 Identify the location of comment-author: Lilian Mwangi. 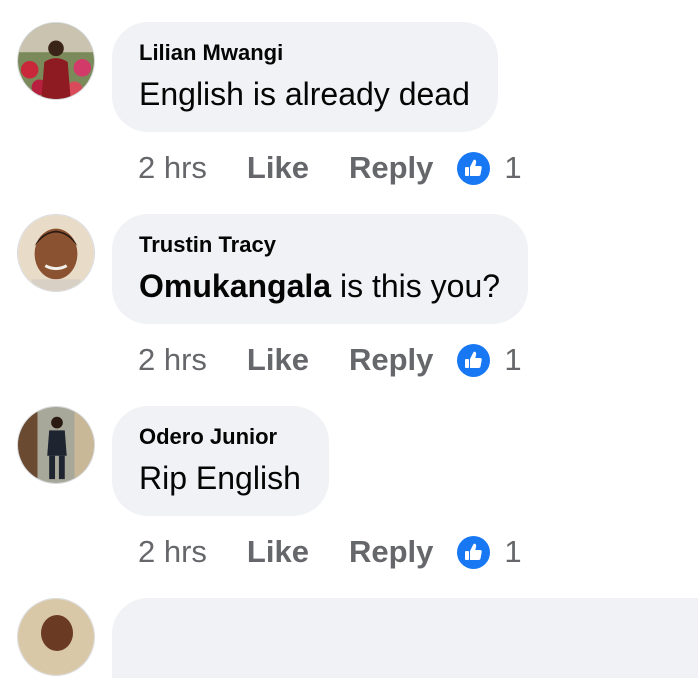
(304, 53).